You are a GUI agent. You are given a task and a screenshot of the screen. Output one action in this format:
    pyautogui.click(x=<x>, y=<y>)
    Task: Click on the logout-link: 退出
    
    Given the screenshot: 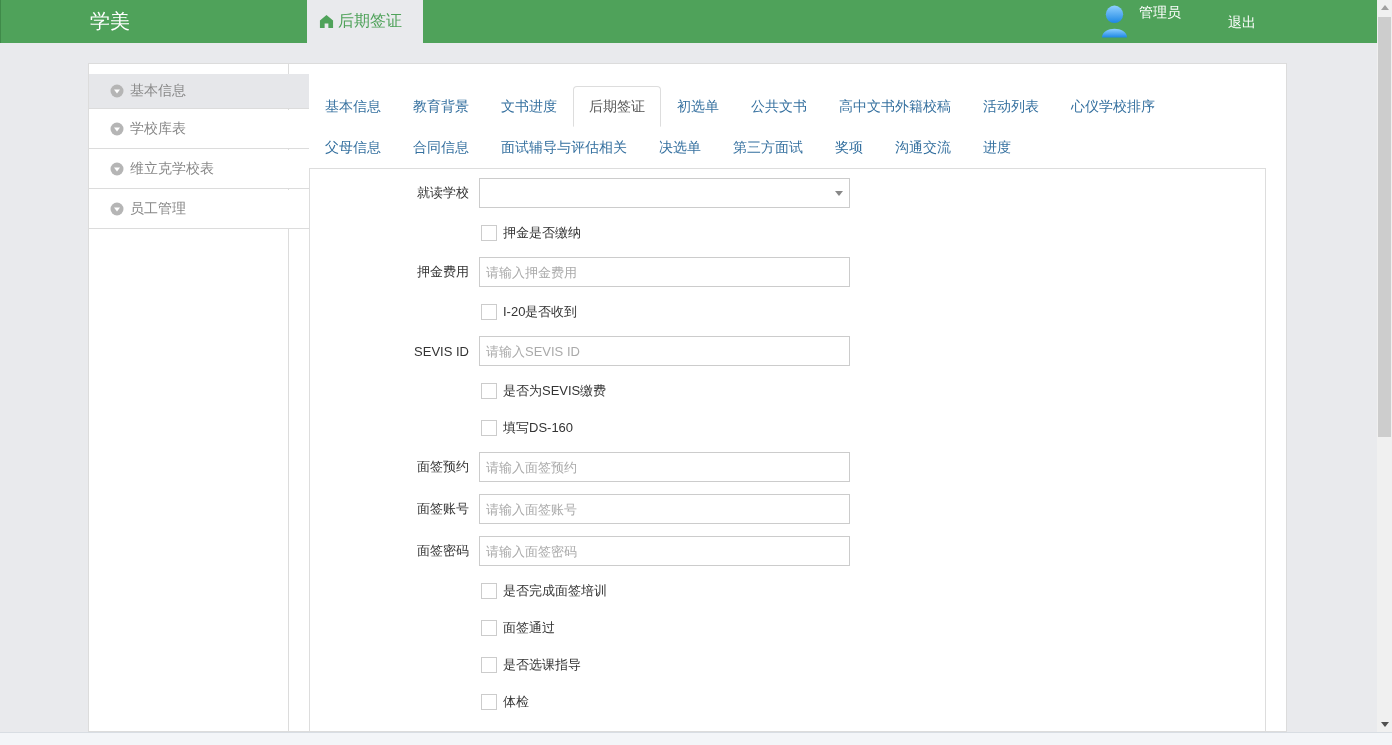 What is the action you would take?
    pyautogui.click(x=1242, y=16)
    